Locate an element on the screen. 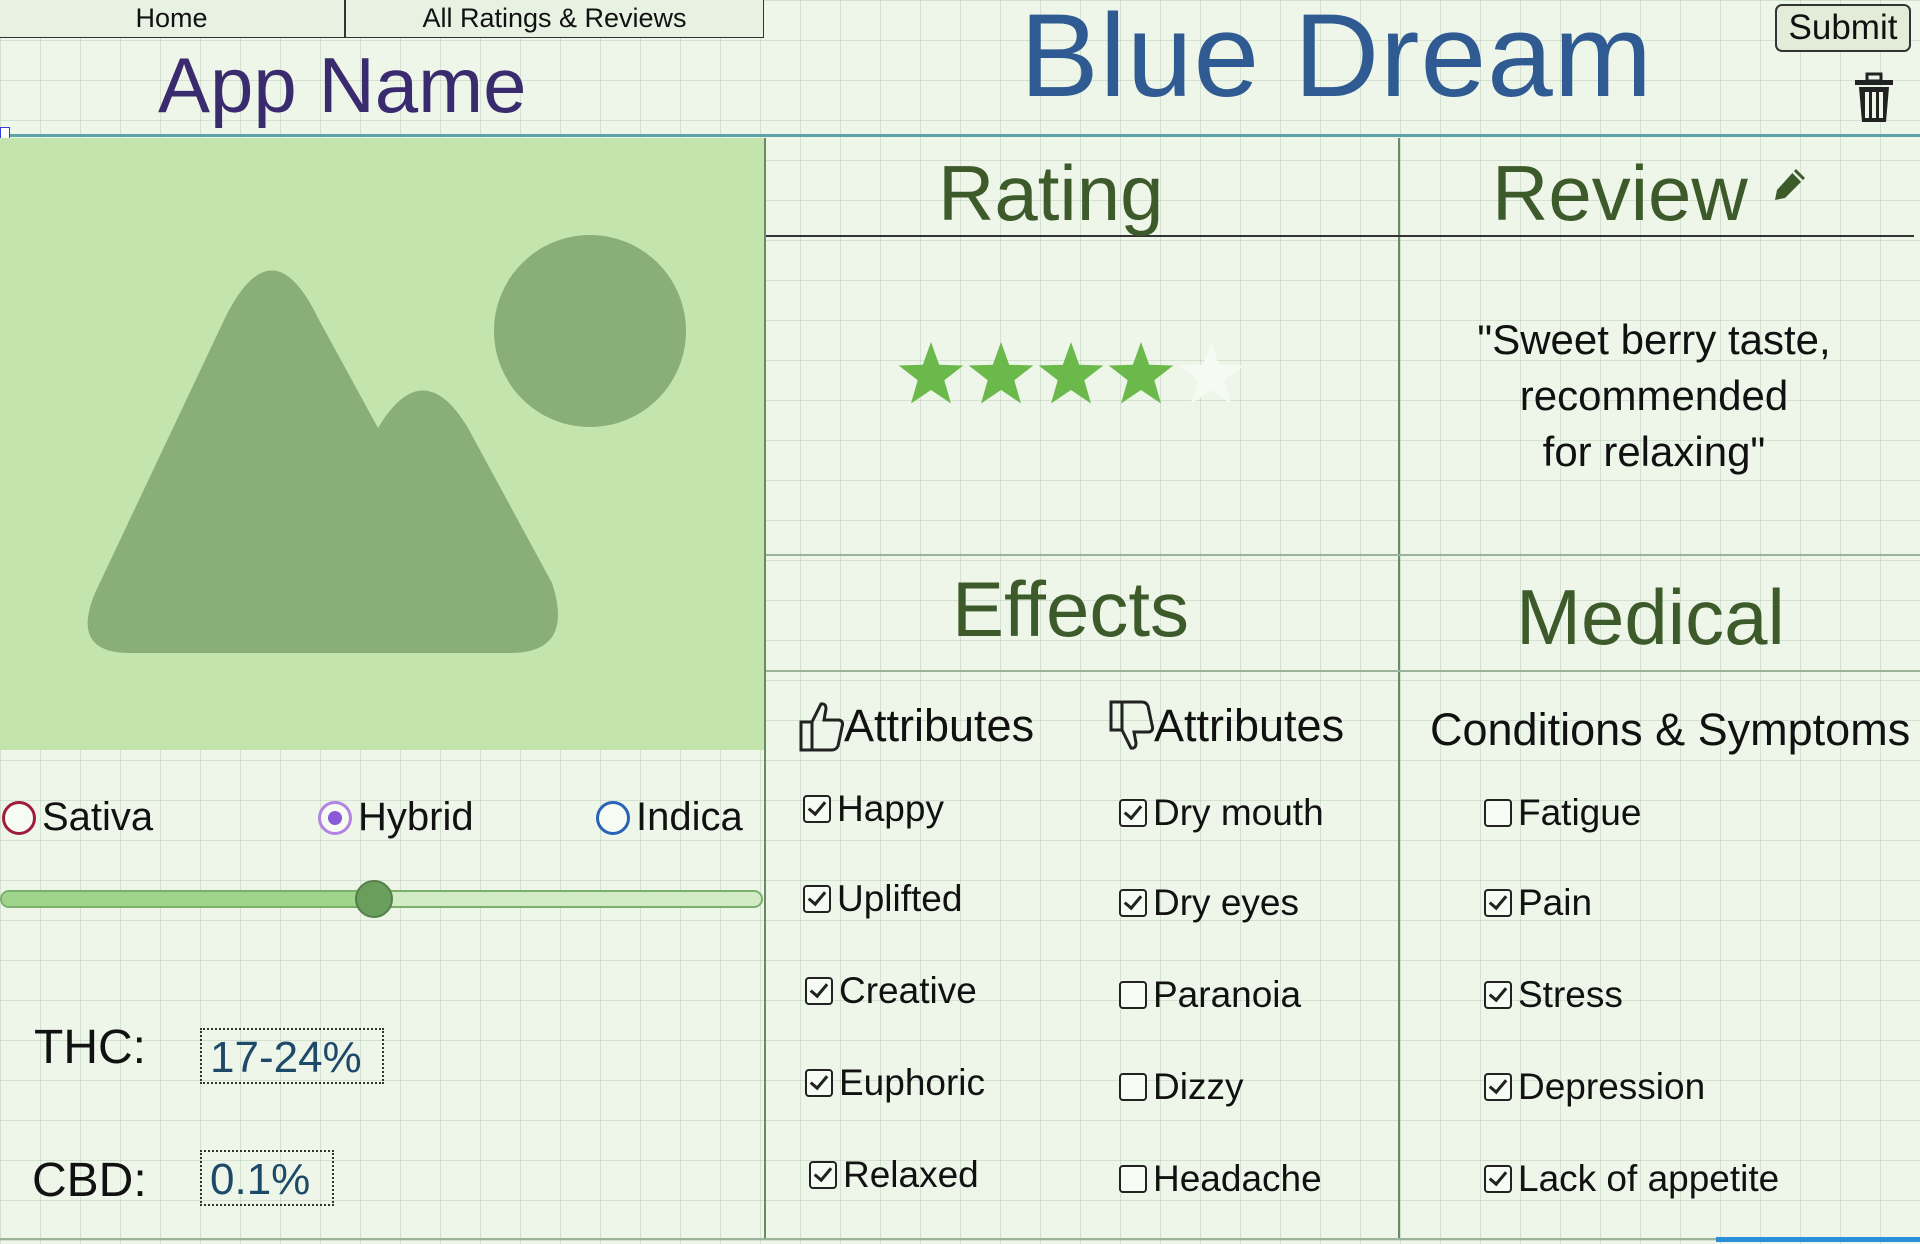 Image resolution: width=1920 pixels, height=1244 pixels. positive-attributes-label: Attributes is located at coordinates (939, 725).